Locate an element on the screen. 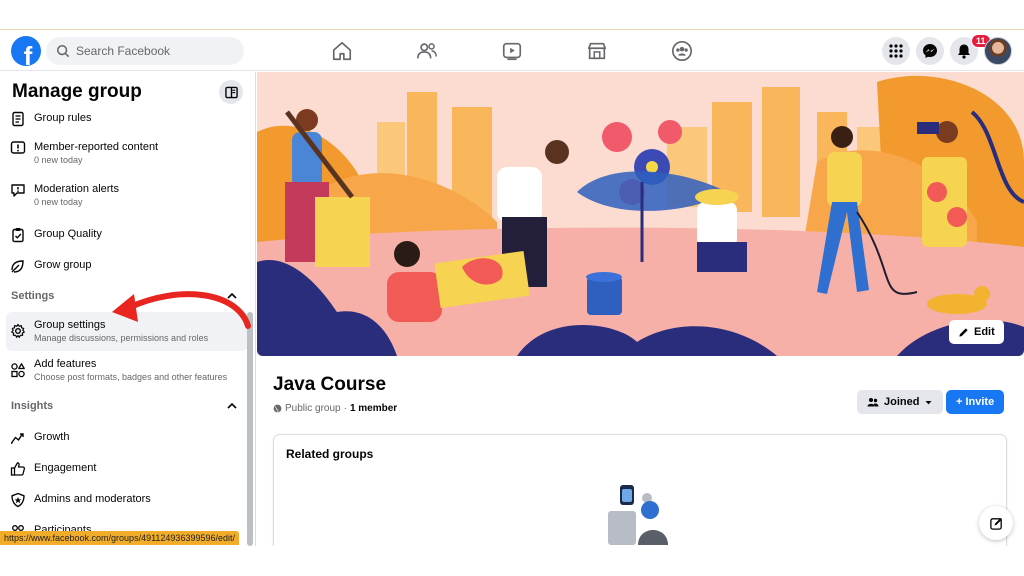 The width and height of the screenshot is (1024, 576). group-meta: Public group · 1 member is located at coordinates (335, 408).